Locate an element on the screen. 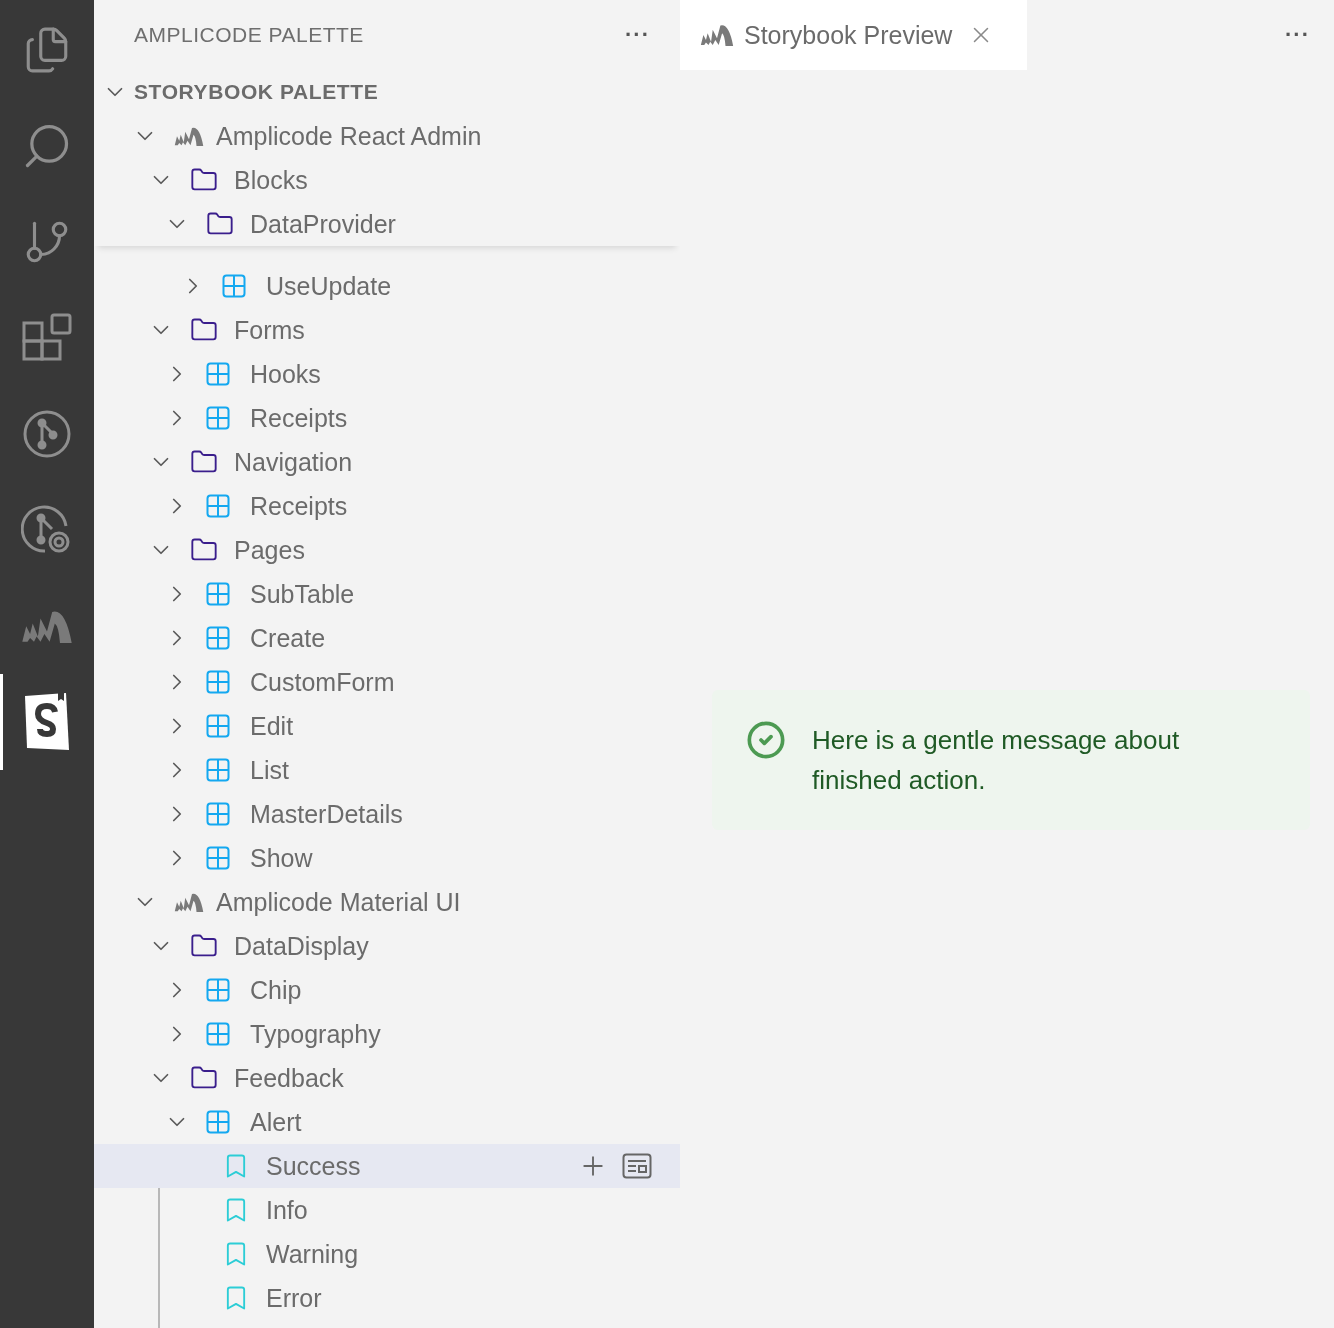 This screenshot has height=1328, width=1334. tree-item-label: Navigation is located at coordinates (293, 462).